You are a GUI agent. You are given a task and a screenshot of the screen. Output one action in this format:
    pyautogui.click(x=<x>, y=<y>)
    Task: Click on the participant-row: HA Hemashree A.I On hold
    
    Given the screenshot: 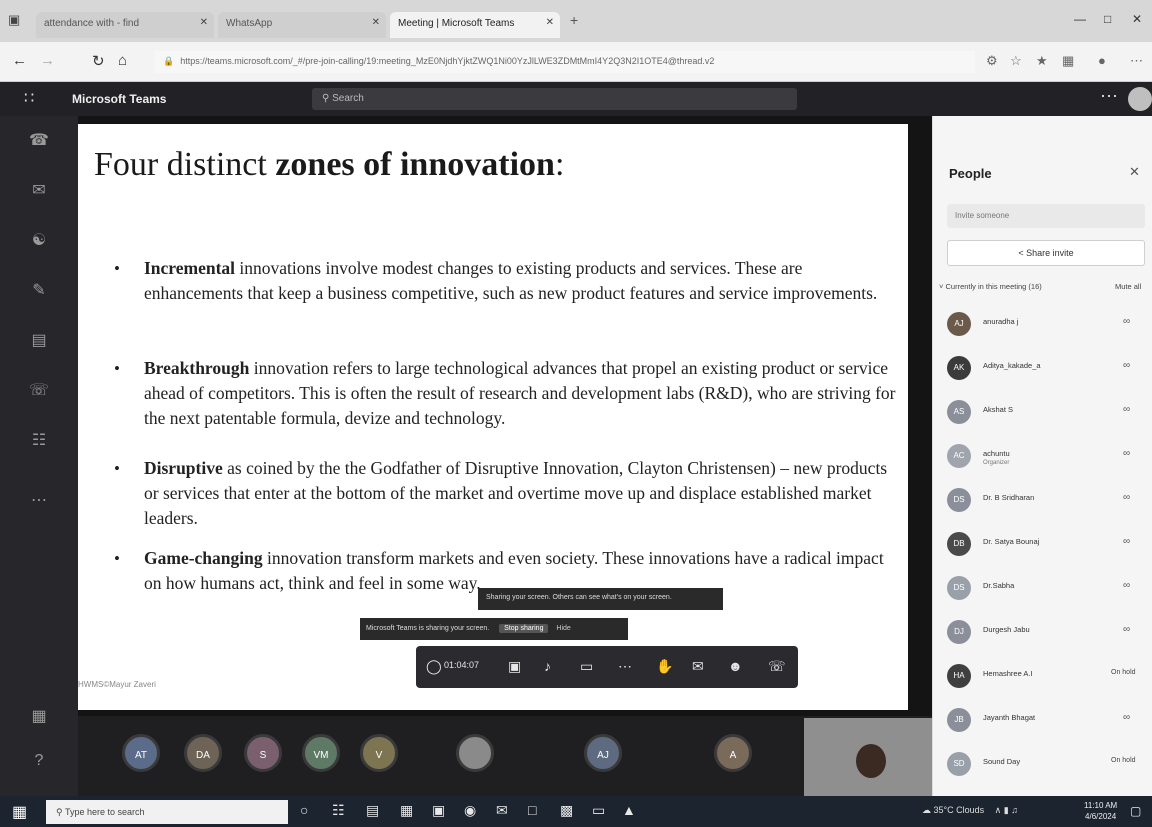 What is the action you would take?
    pyautogui.click(x=1045, y=680)
    